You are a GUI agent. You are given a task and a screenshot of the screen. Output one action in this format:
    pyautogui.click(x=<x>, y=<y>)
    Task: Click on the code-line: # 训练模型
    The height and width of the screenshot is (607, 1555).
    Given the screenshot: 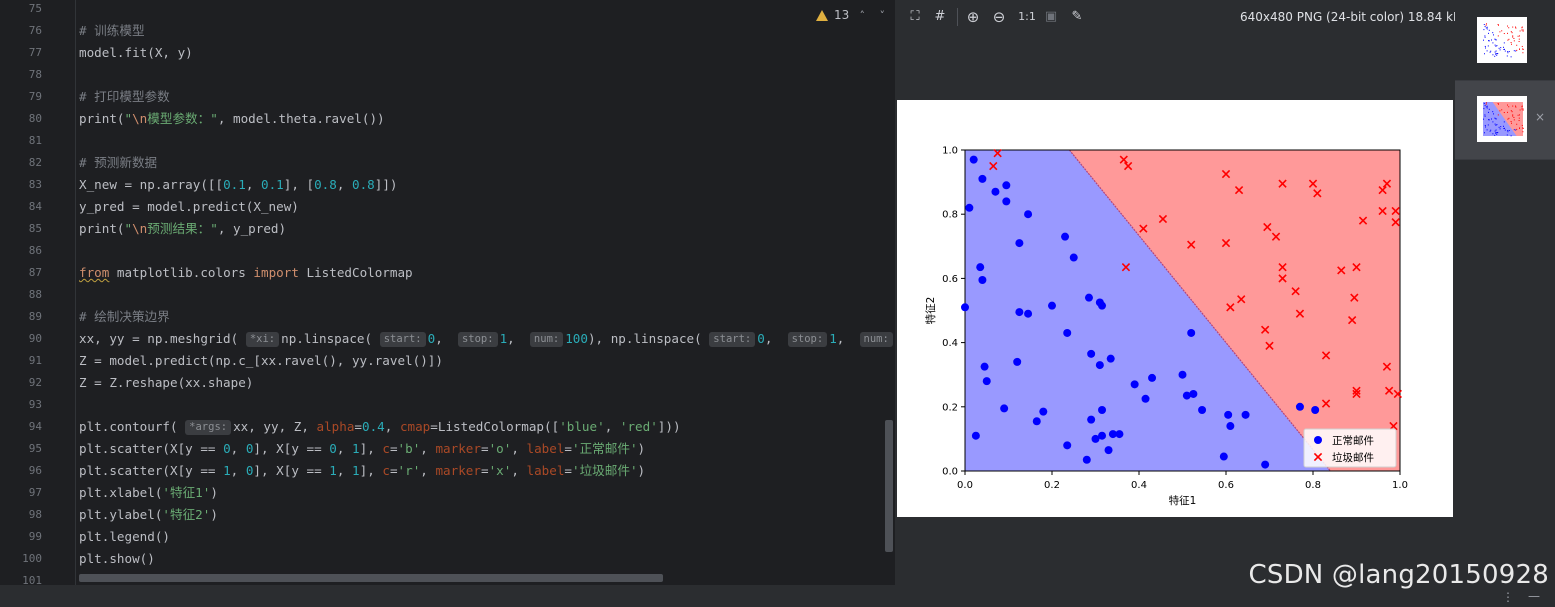 What is the action you would take?
    pyautogui.click(x=112, y=31)
    